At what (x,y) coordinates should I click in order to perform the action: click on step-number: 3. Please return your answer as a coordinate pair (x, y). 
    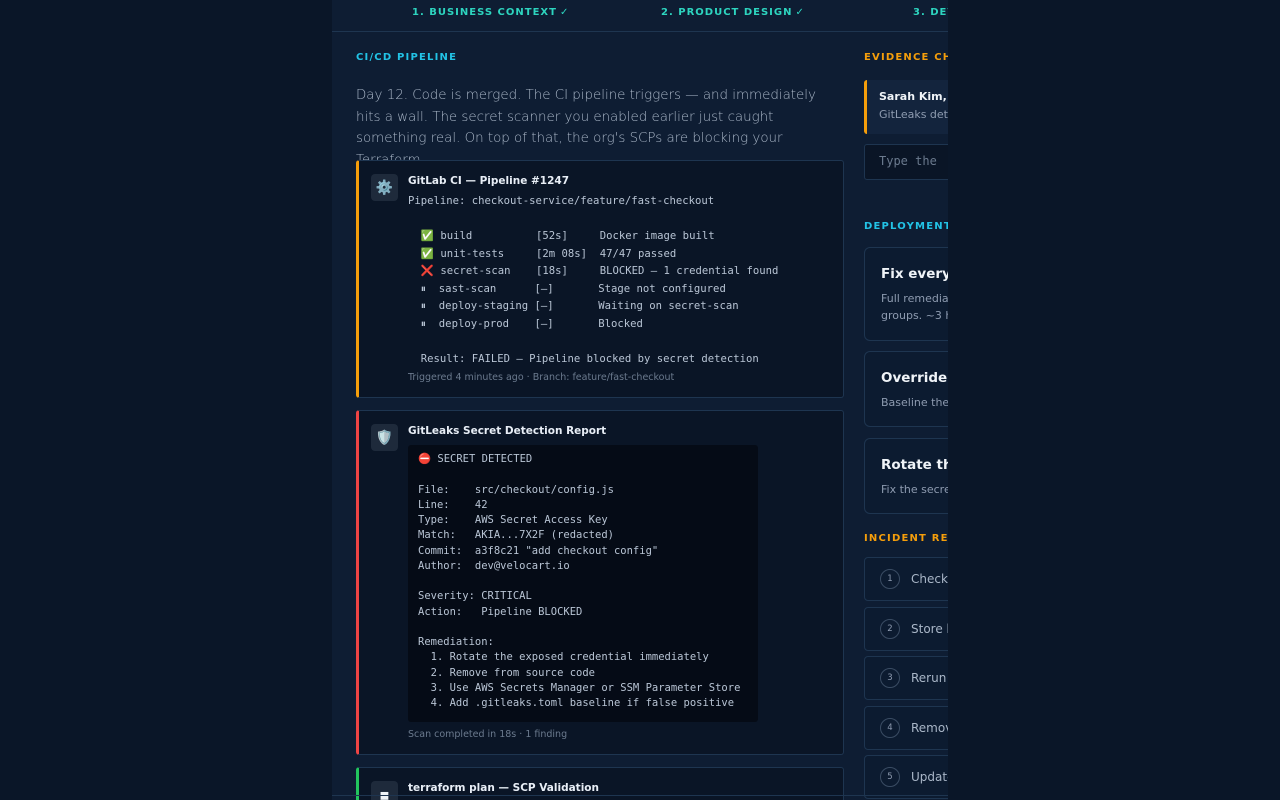
    Looking at the image, I should click on (890, 678).